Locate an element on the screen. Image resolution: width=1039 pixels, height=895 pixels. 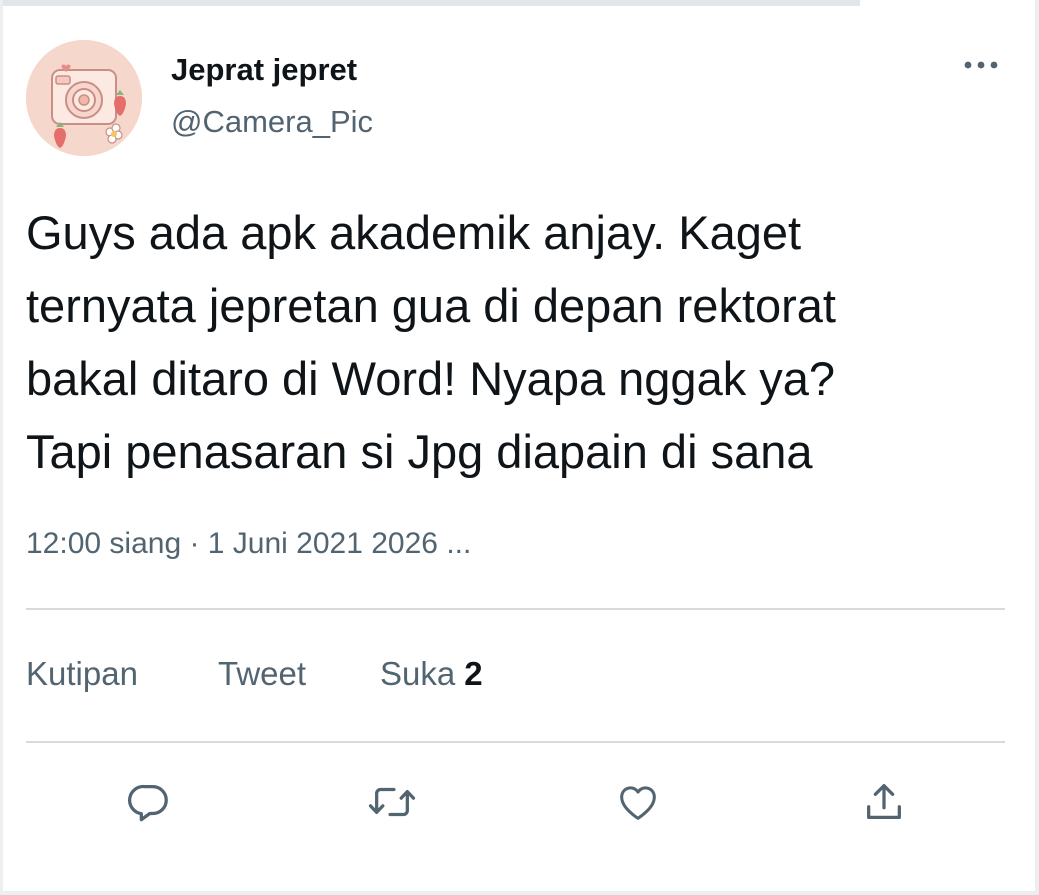
camera-strawberry-avatar-icon is located at coordinates (84, 98).